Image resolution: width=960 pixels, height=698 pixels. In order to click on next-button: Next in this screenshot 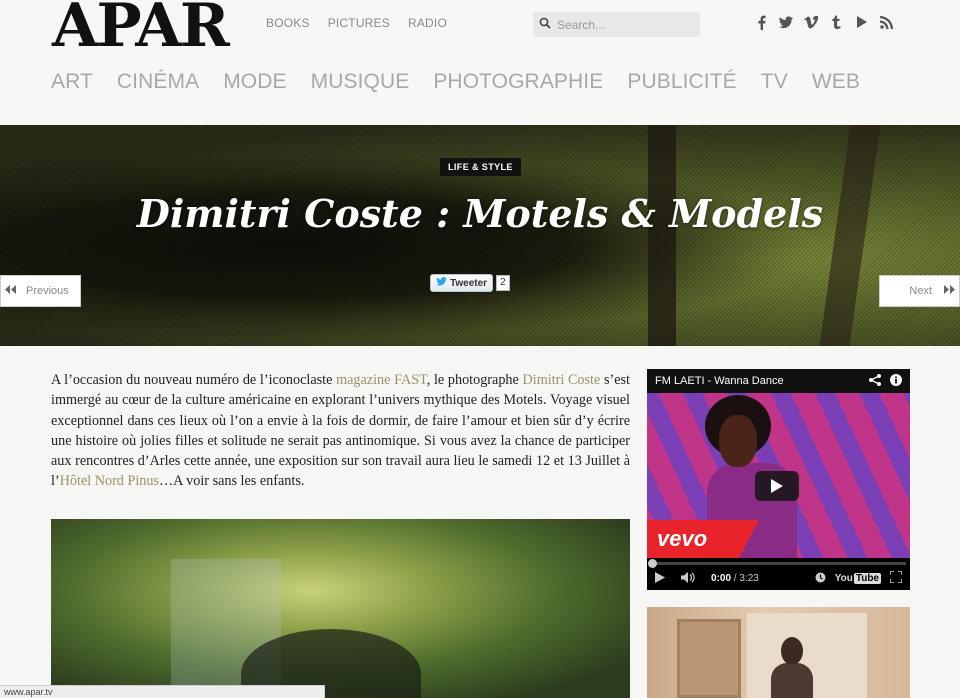, I will do `click(919, 291)`.